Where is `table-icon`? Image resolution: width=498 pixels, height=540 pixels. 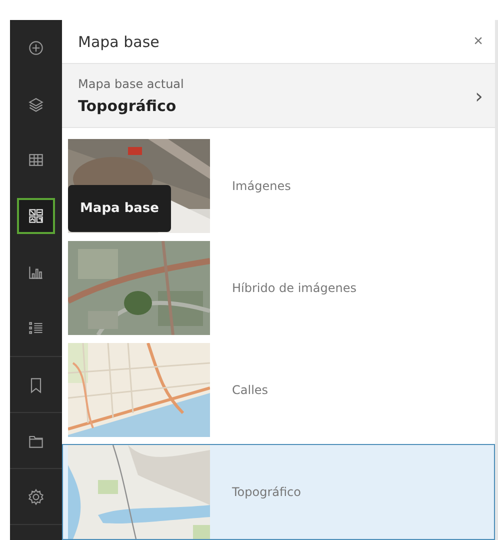
table-icon is located at coordinates (36, 160).